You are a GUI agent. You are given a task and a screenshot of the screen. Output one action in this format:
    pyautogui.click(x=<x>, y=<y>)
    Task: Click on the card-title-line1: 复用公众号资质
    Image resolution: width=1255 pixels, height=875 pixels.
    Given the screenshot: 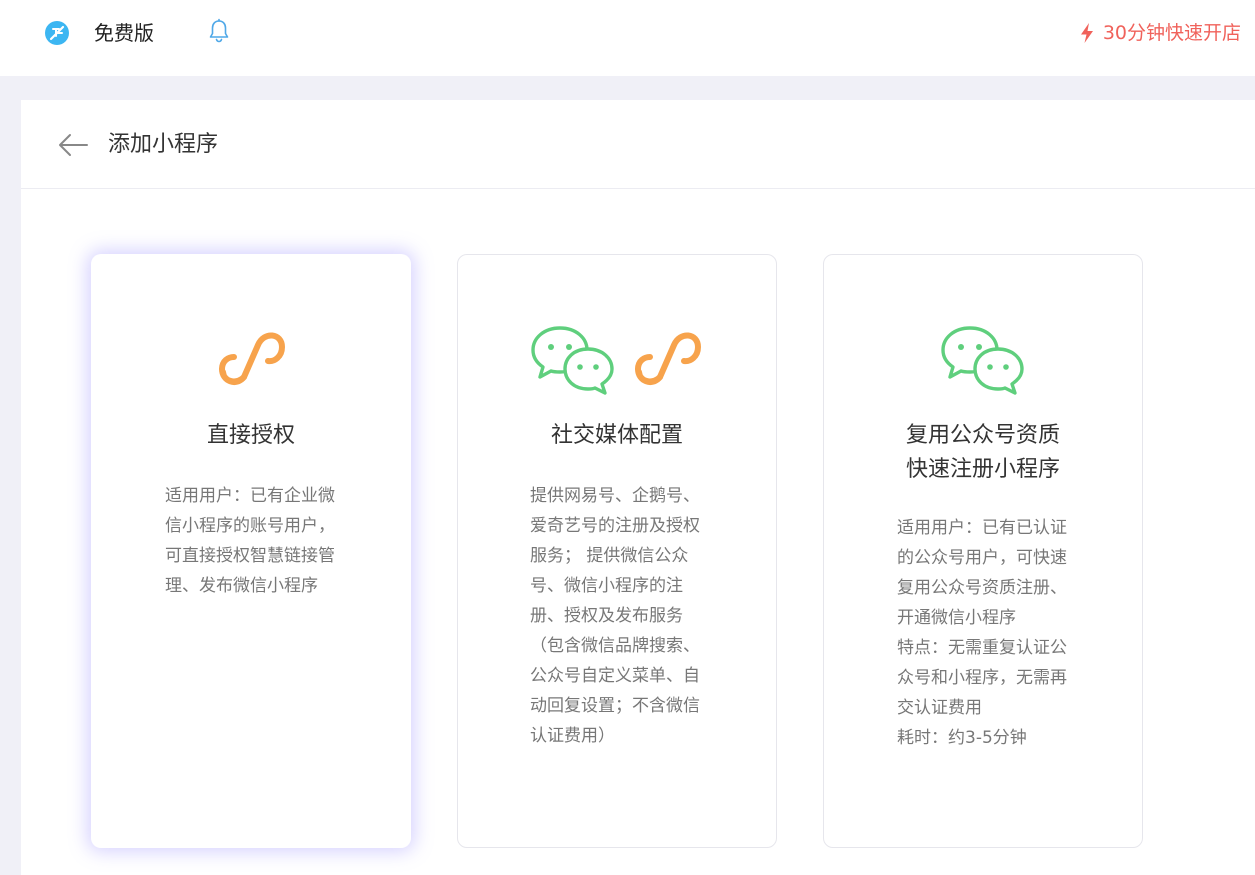 What is the action you would take?
    pyautogui.click(x=982, y=435)
    